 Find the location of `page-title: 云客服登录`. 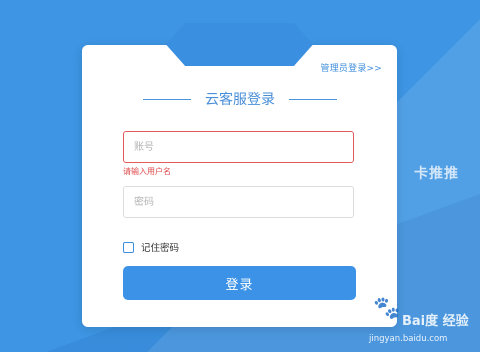

page-title: 云客服登录 is located at coordinates (240, 100).